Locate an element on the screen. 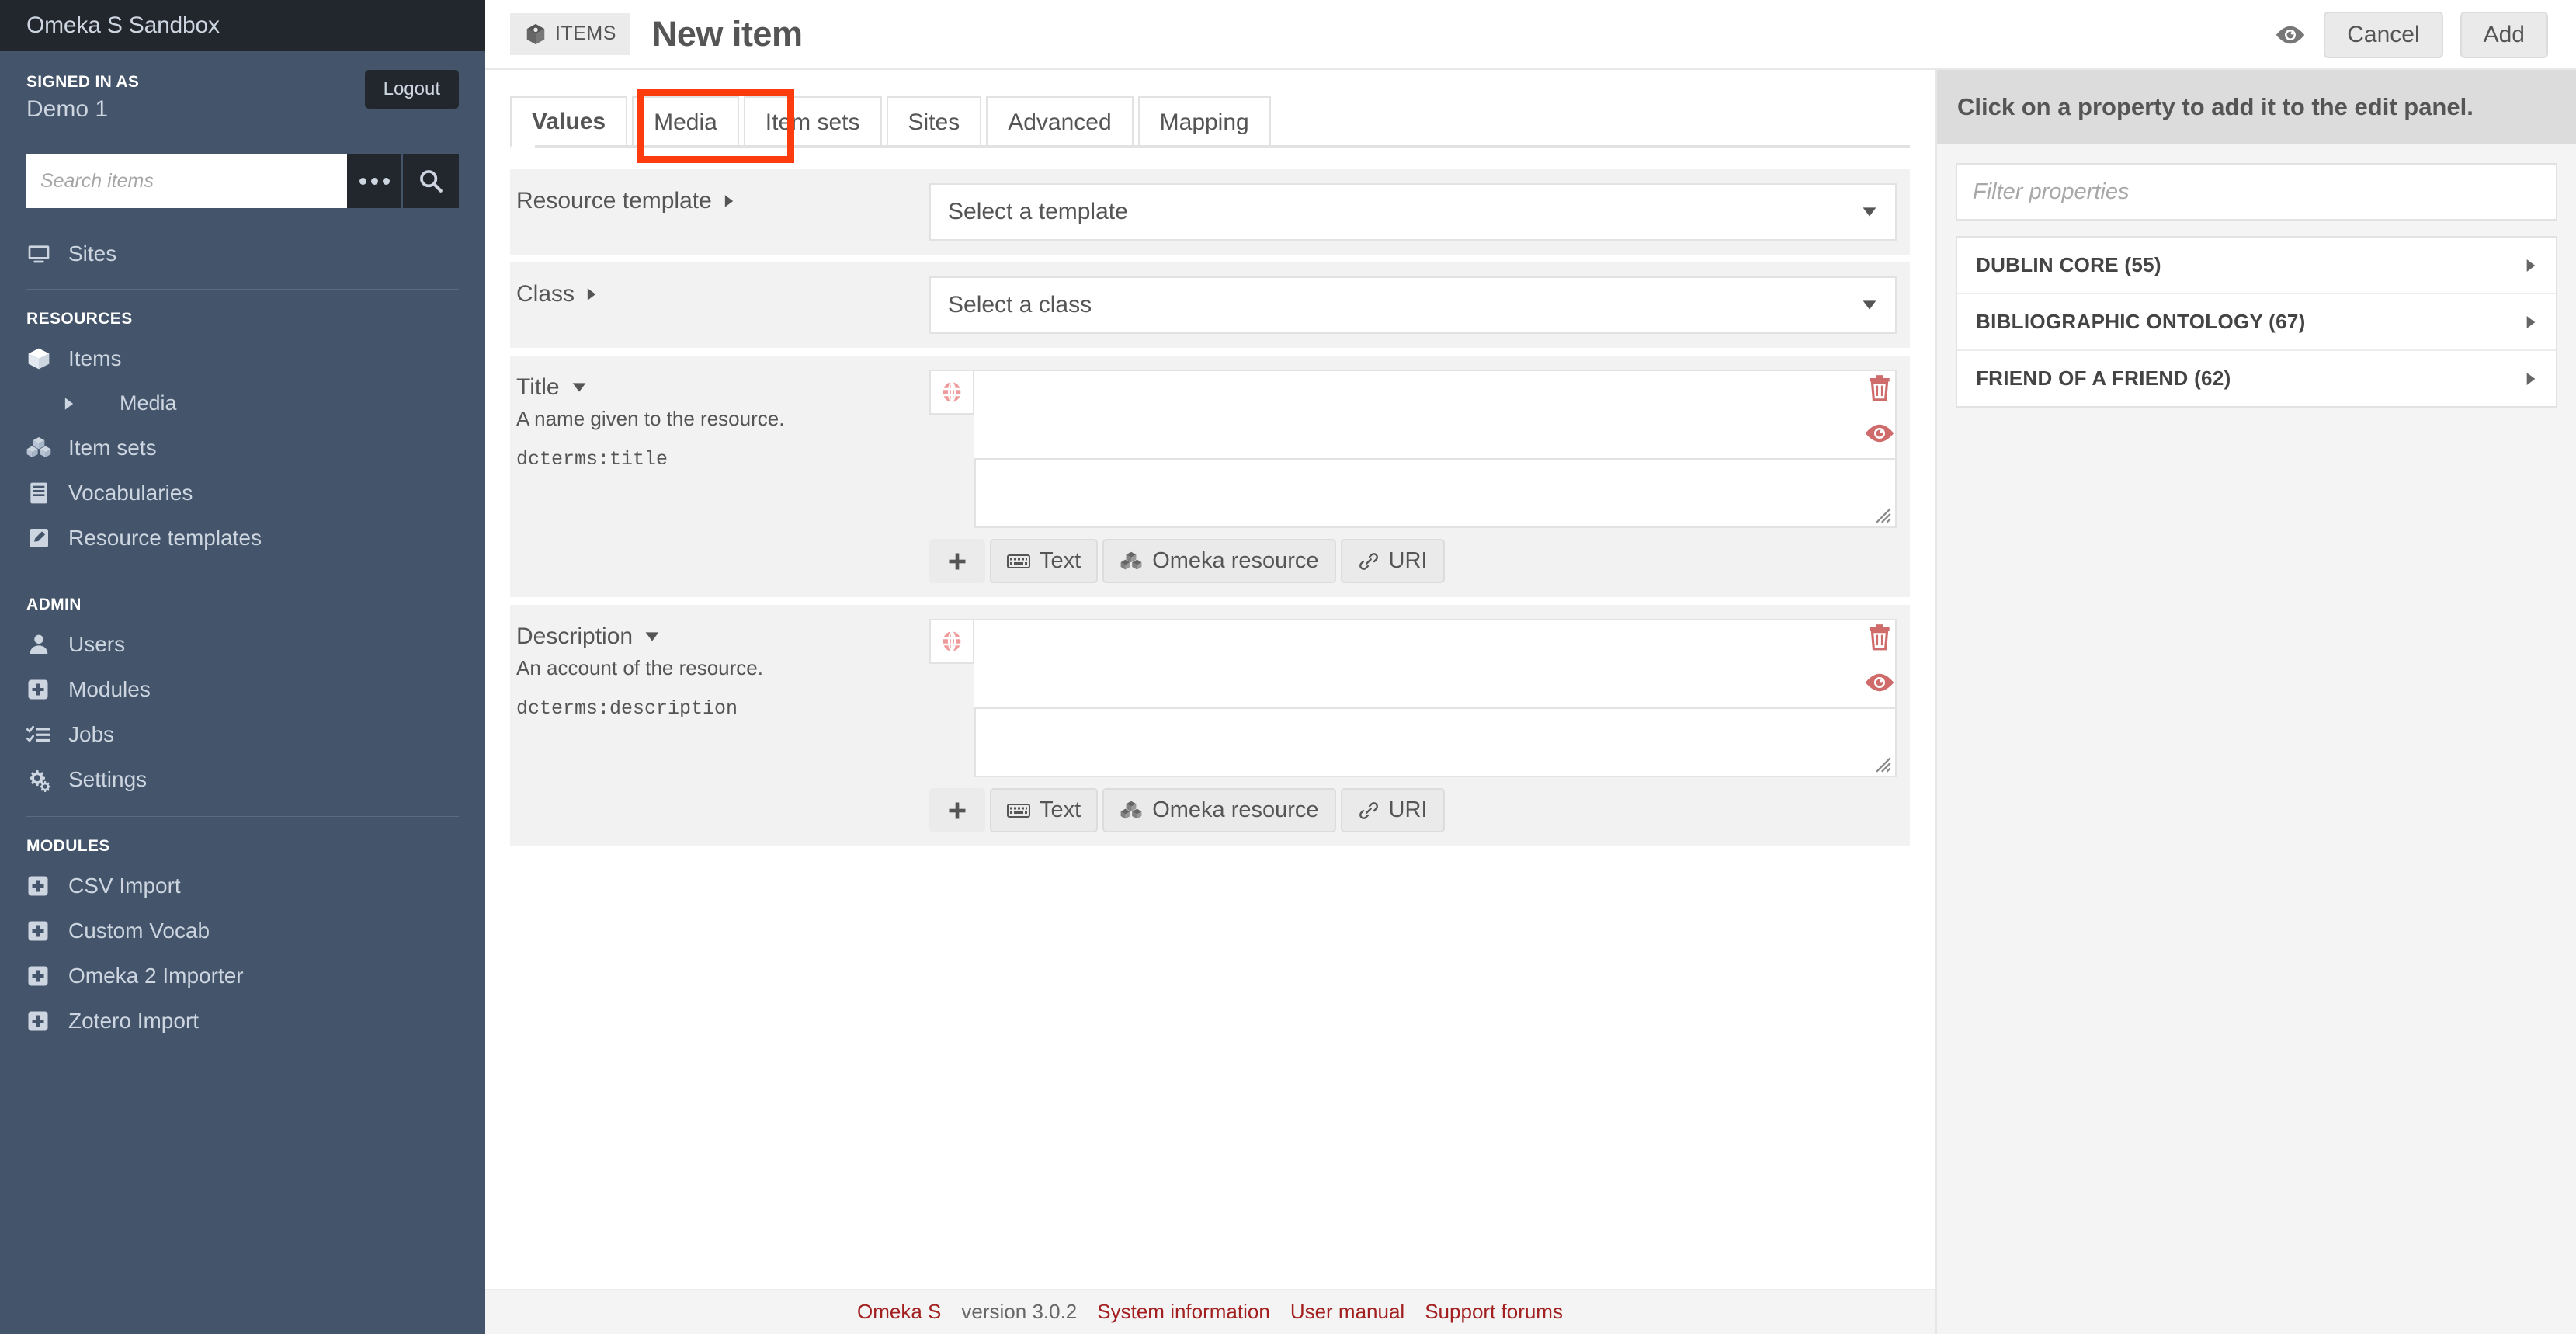  sidebar-item-resource-templates: Resource templates is located at coordinates (242, 538).